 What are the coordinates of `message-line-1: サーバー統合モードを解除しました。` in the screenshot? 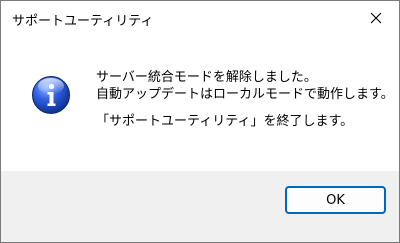 It's located at (206, 77).